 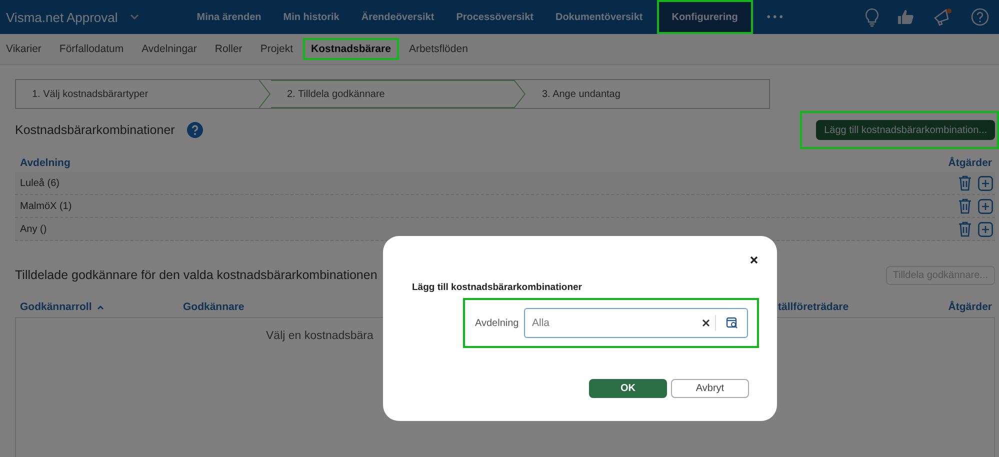 I want to click on thumbs-up-icon, so click(x=906, y=17).